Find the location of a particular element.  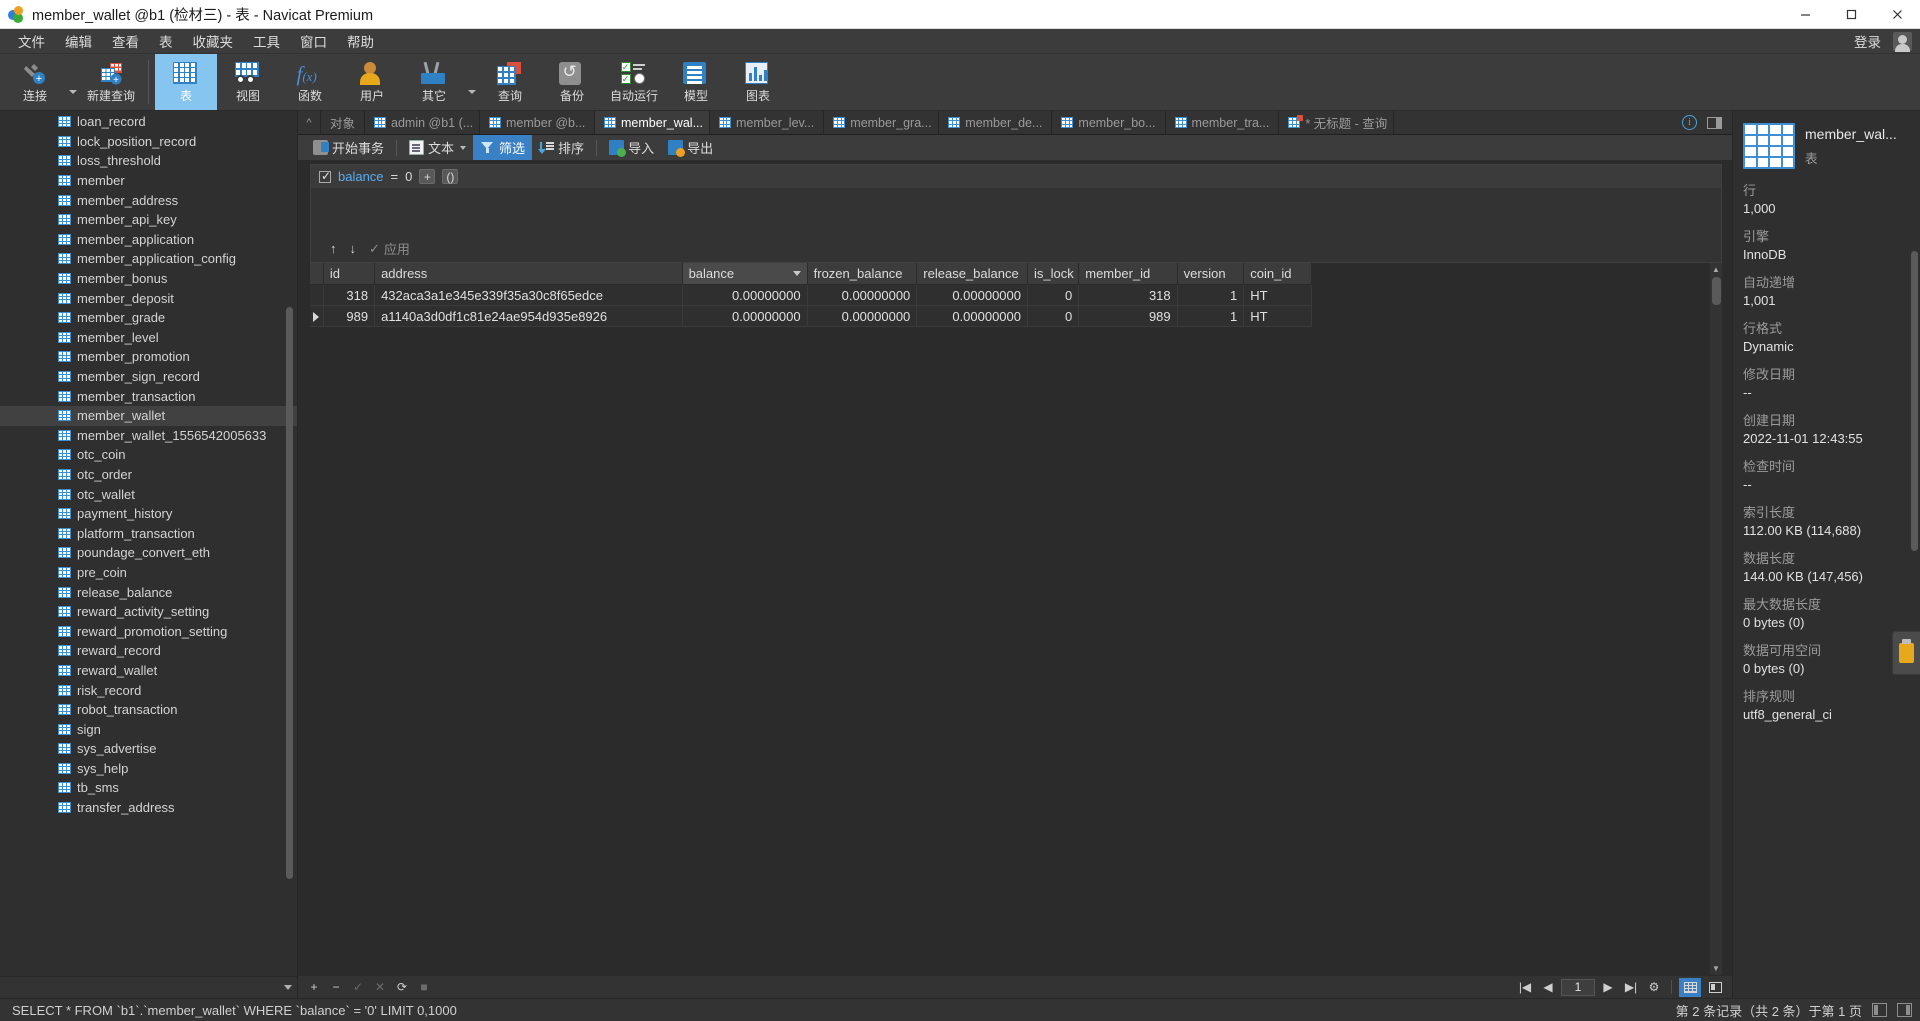

filter-add-group-button: () is located at coordinates (450, 176).